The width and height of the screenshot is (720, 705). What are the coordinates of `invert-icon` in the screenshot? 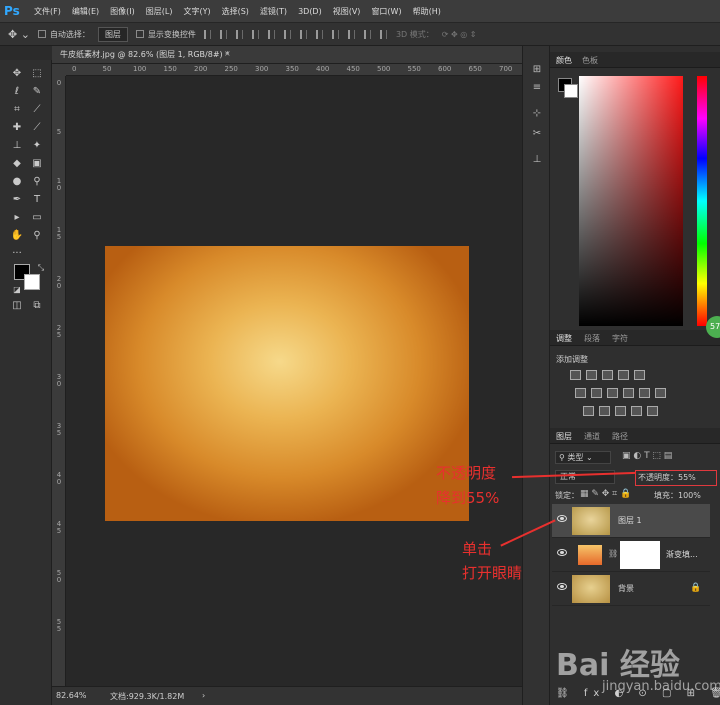 It's located at (588, 411).